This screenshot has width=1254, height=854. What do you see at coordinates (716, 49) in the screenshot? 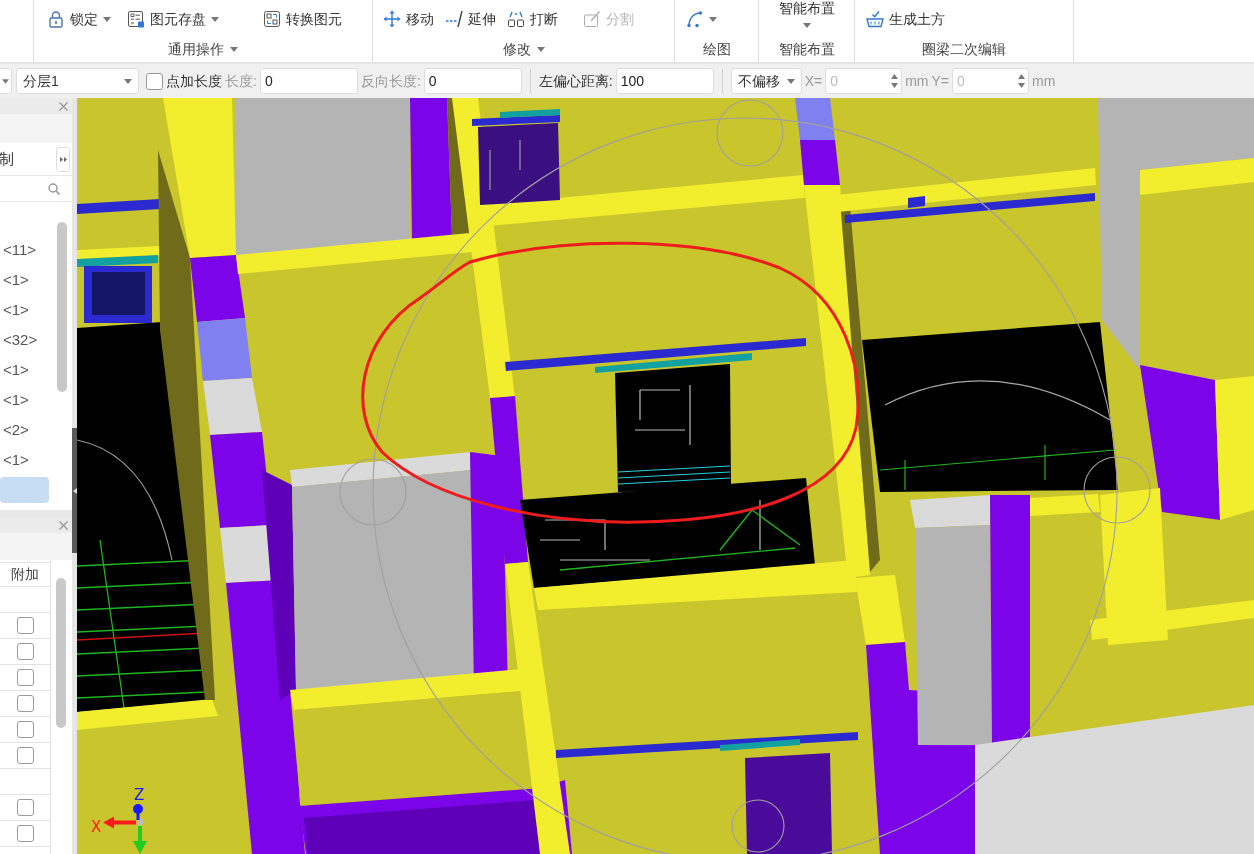
I see `group-label: 绘图` at bounding box center [716, 49].